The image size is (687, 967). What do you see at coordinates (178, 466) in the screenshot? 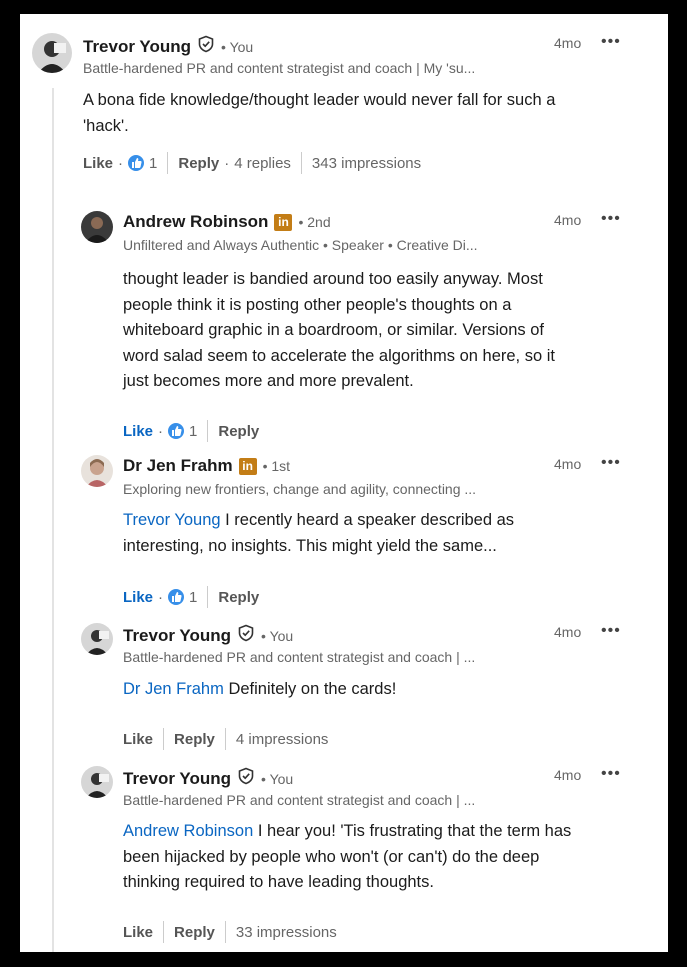
I see `author-name: Dr Jen Frahm` at bounding box center [178, 466].